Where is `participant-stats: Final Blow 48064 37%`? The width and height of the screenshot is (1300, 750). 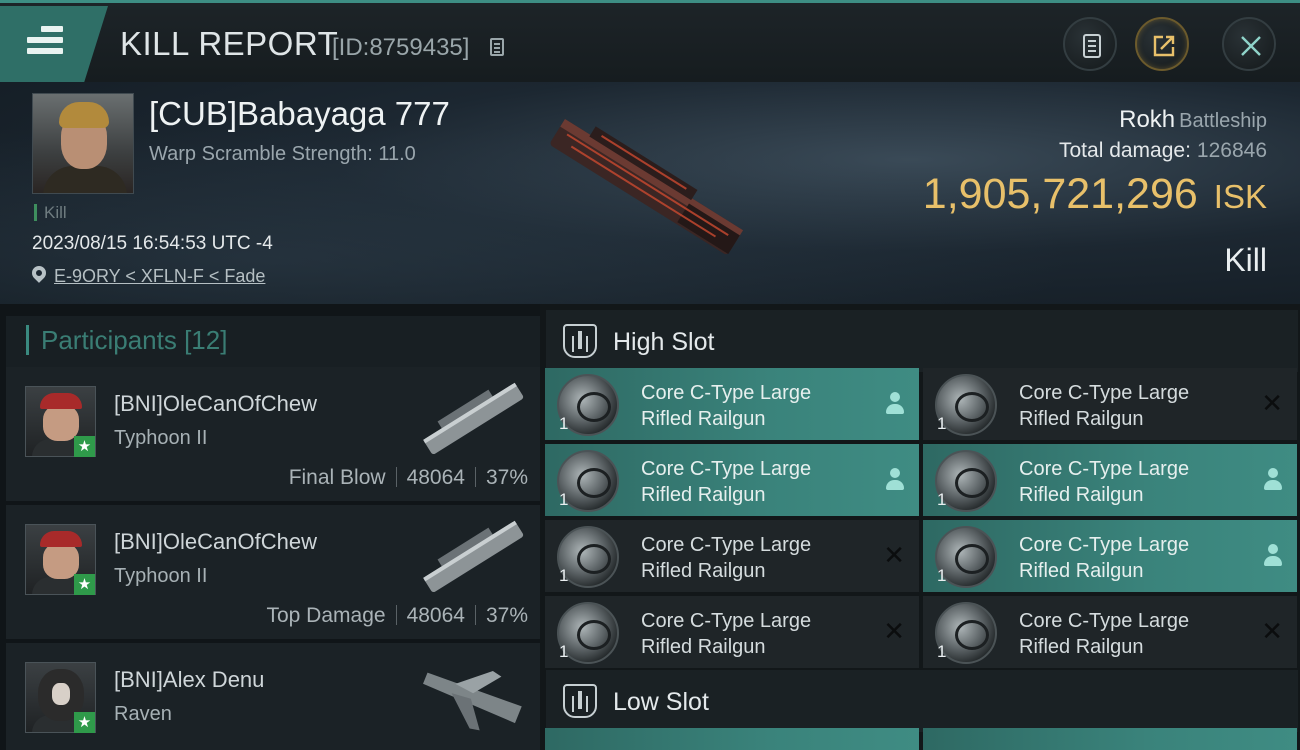
participant-stats: Final Blow 48064 37% is located at coordinates (408, 478).